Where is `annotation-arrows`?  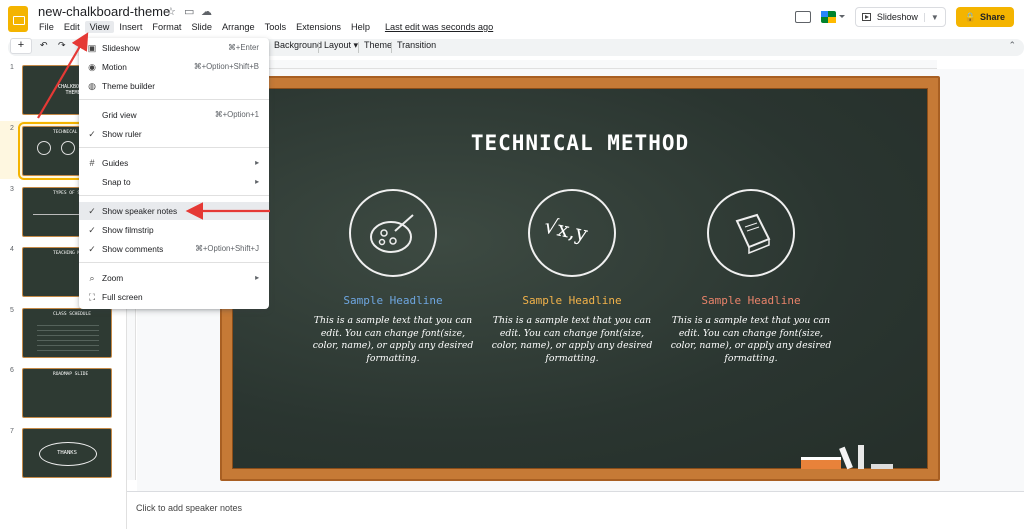 annotation-arrows is located at coordinates (153, 126).